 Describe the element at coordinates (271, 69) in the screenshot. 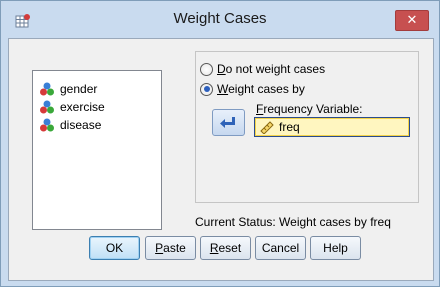

I see `do-not-weight-label: Do not weight cases` at that location.